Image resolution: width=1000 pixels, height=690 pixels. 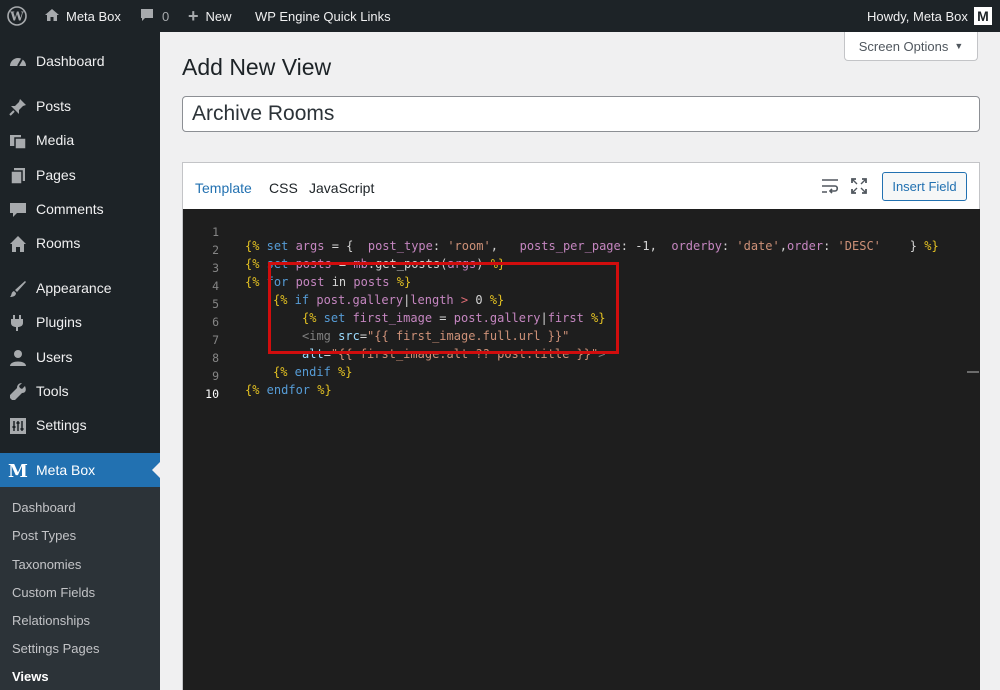 I want to click on page-title: Add New View, so click(x=257, y=67).